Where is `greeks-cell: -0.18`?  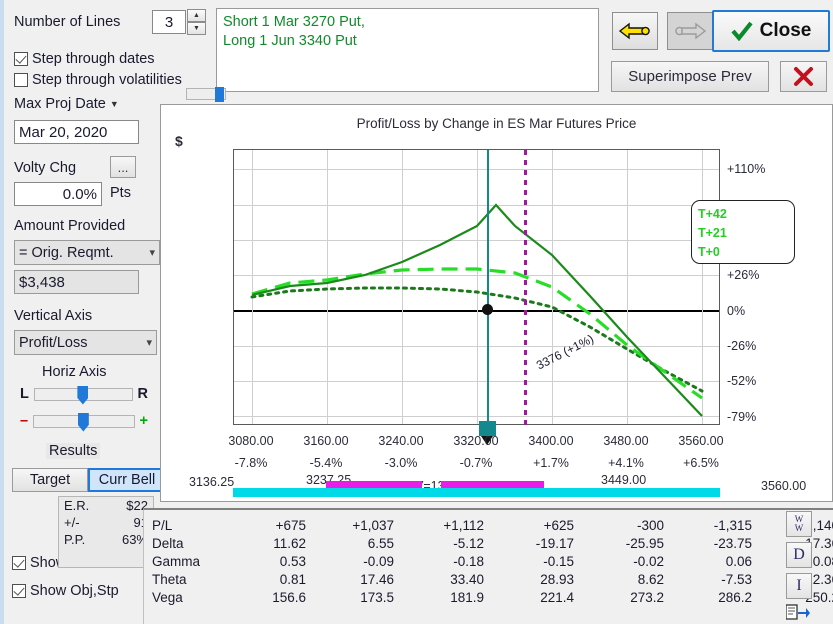 greeks-cell: -0.18 is located at coordinates (468, 561).